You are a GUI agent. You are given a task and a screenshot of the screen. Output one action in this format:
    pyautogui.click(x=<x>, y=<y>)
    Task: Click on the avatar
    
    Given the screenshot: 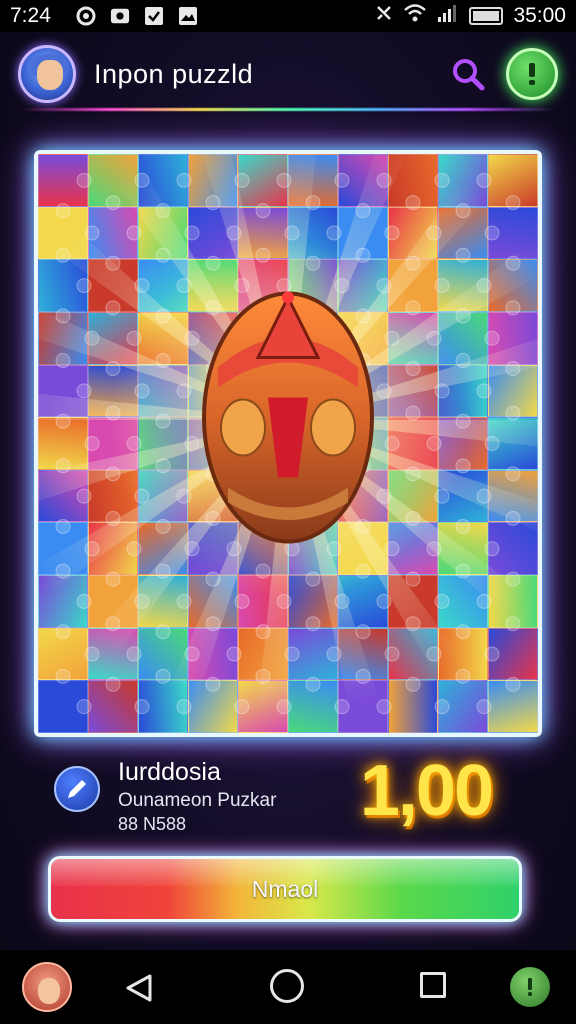 What is the action you would take?
    pyautogui.click(x=47, y=74)
    